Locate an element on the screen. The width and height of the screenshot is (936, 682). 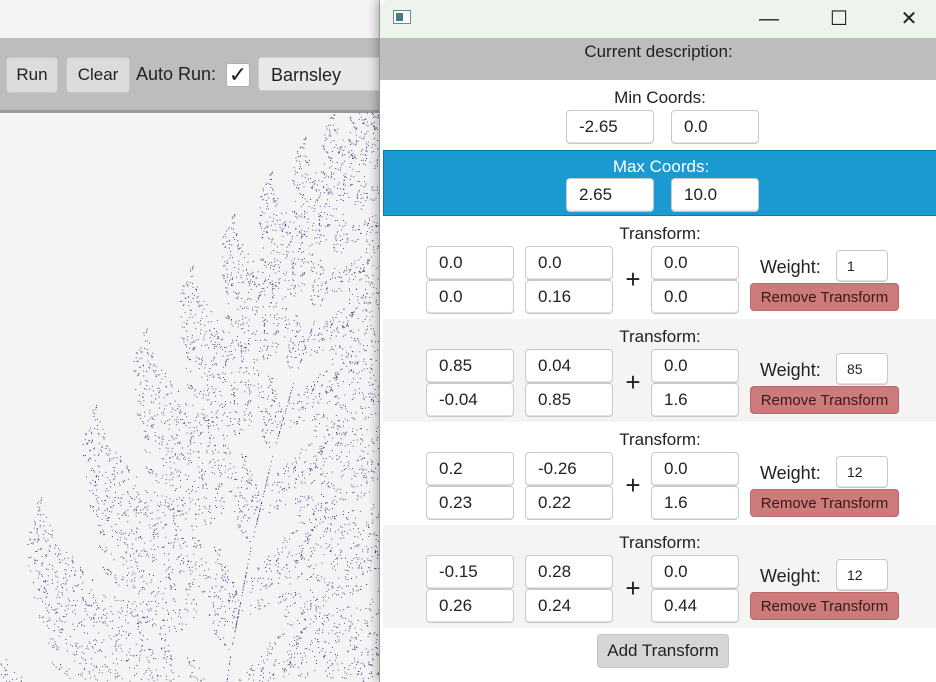
main-toolbar: Run Clear Auto Run: ✓ Barnsley is located at coordinates (199, 75).